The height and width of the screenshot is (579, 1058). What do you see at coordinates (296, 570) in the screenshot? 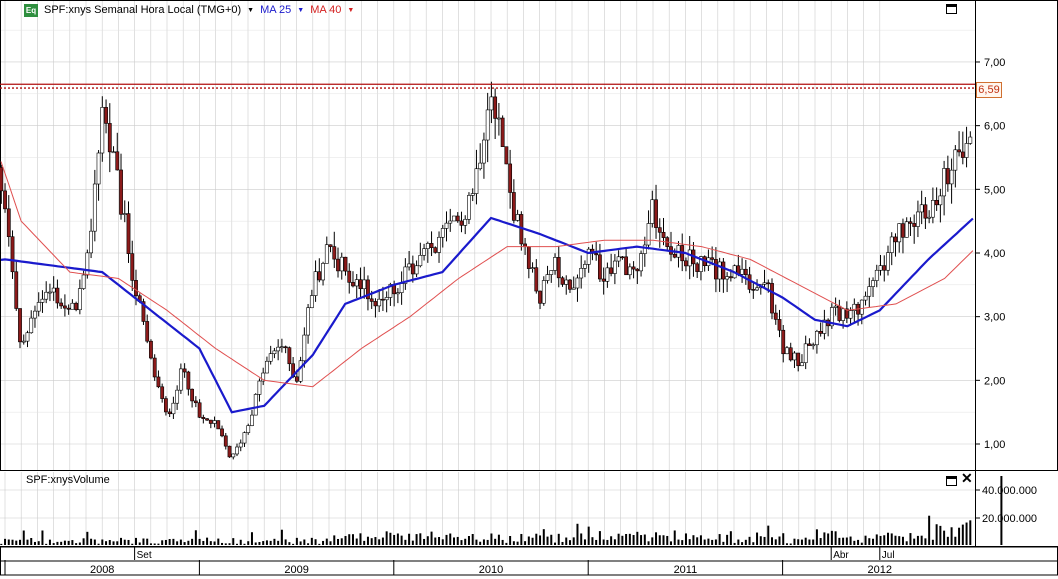
I see `year-label: 2009` at bounding box center [296, 570].